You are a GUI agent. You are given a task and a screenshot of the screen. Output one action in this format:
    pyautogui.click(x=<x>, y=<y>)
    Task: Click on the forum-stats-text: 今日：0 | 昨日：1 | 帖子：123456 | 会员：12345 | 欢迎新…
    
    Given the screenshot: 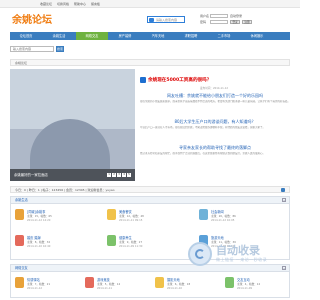 What is the action you would take?
    pyautogui.click(x=65, y=190)
    